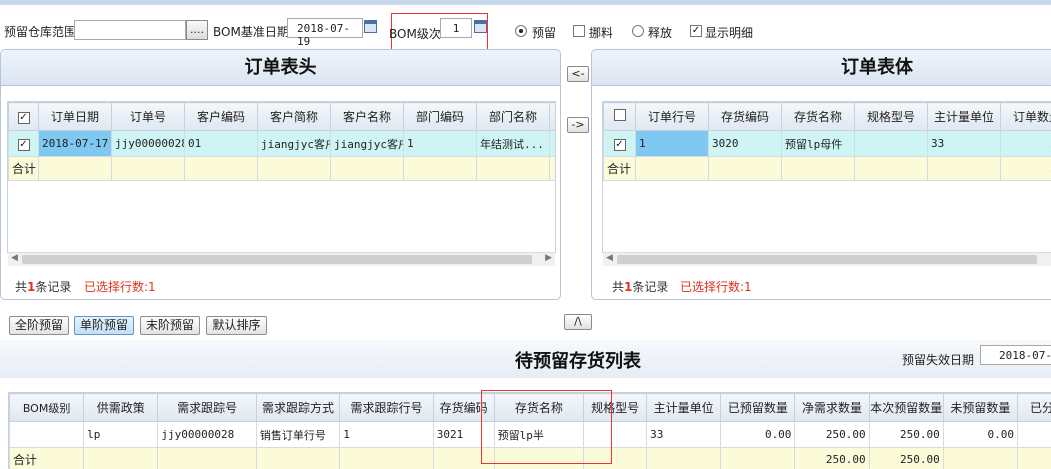  I want to click on select-all-cell: ✓, so click(23, 116).